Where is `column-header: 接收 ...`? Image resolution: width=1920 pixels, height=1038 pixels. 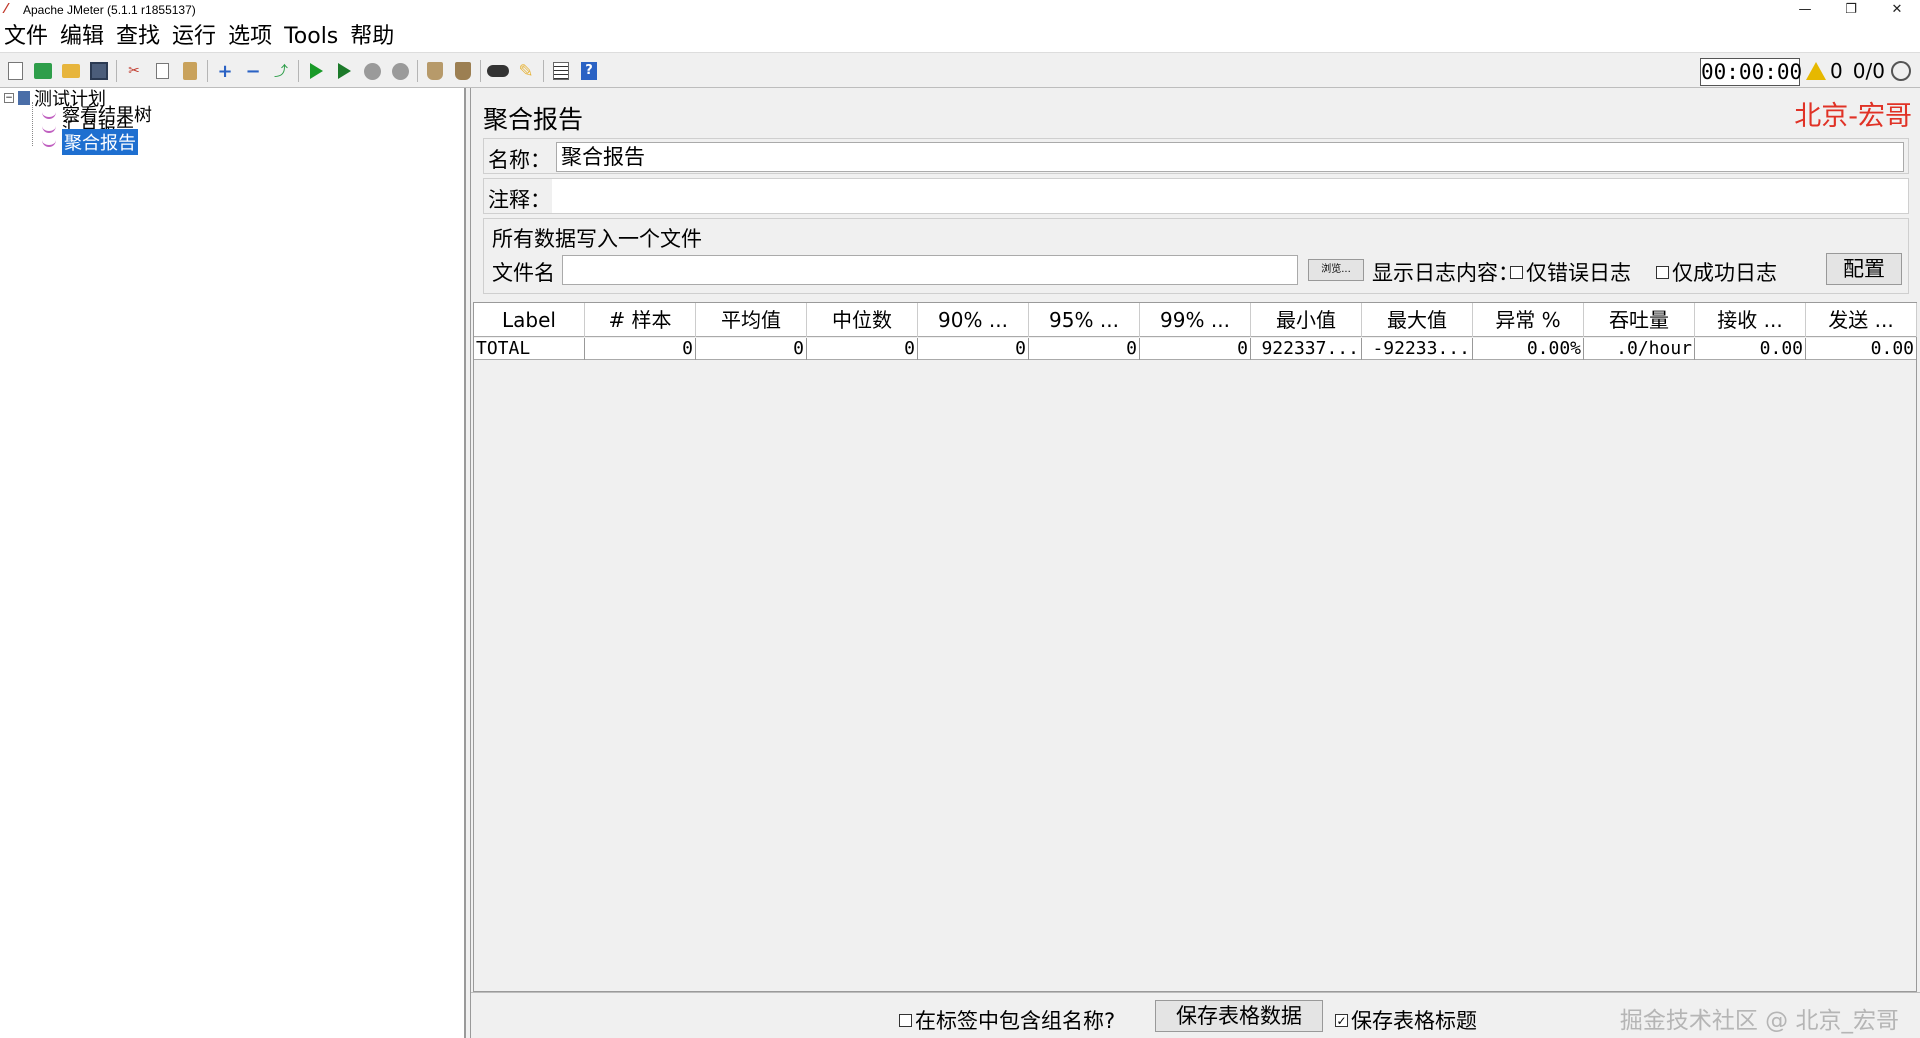
column-header: 接收 ... is located at coordinates (1750, 320).